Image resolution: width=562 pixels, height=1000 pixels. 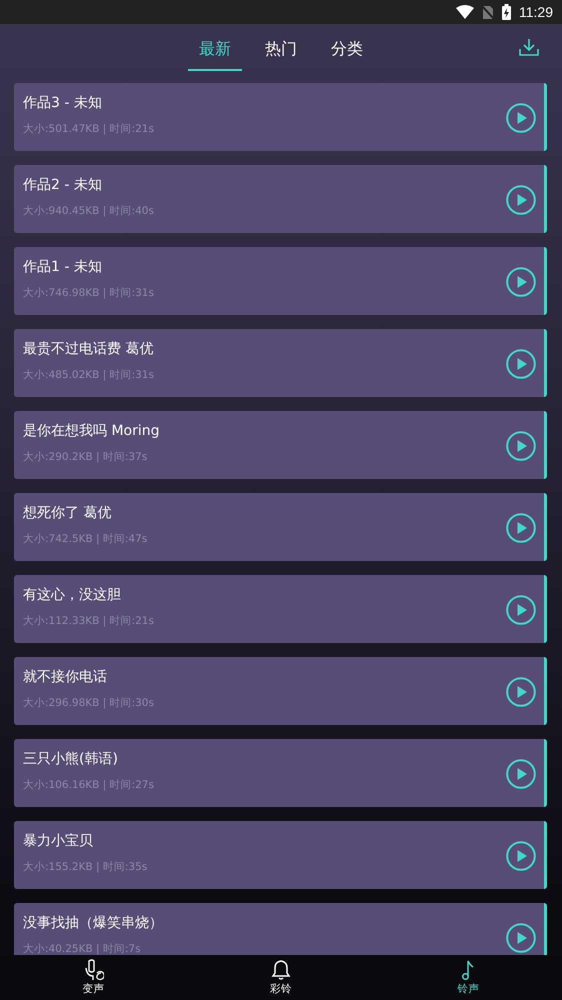 I want to click on bell-icon, so click(x=280, y=970).